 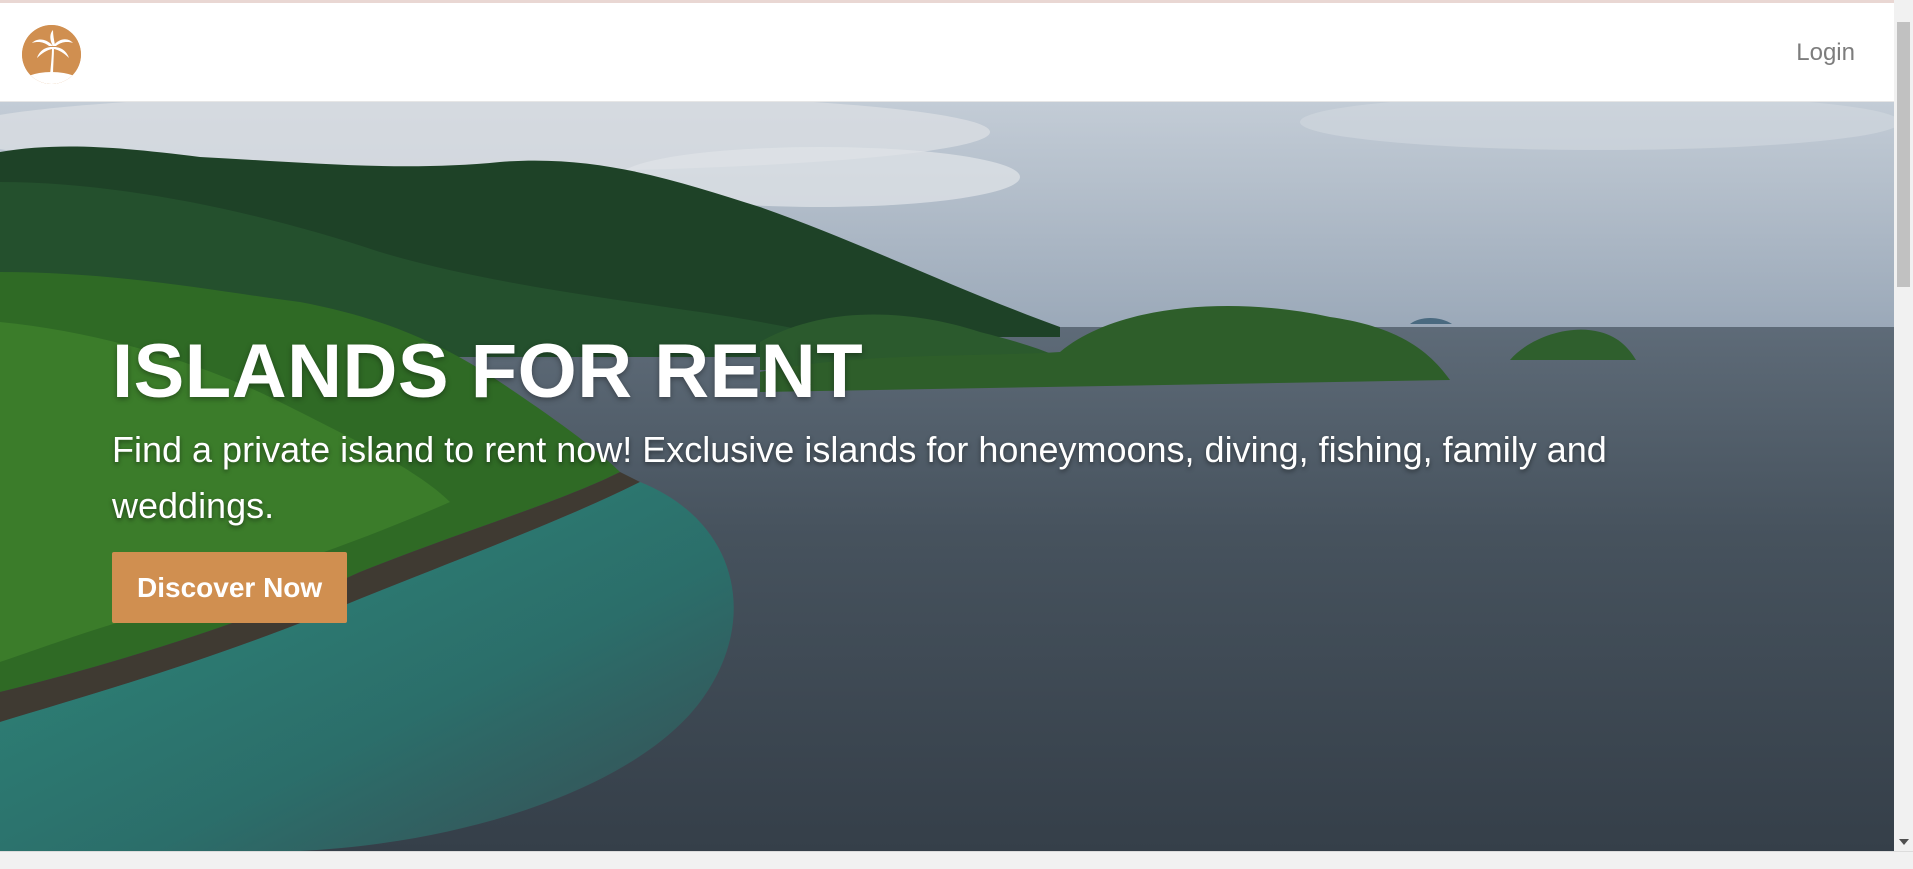 What do you see at coordinates (956, 860) in the screenshot?
I see `horizontal-scrollbar` at bounding box center [956, 860].